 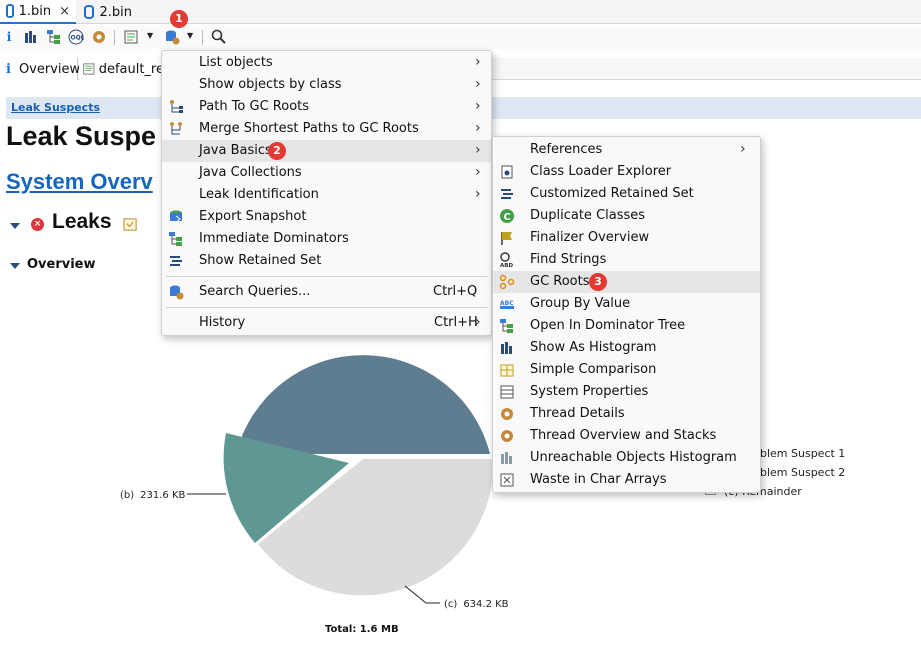 I want to click on menu-item-group-by-value: ABC Group By Value, so click(x=626, y=304).